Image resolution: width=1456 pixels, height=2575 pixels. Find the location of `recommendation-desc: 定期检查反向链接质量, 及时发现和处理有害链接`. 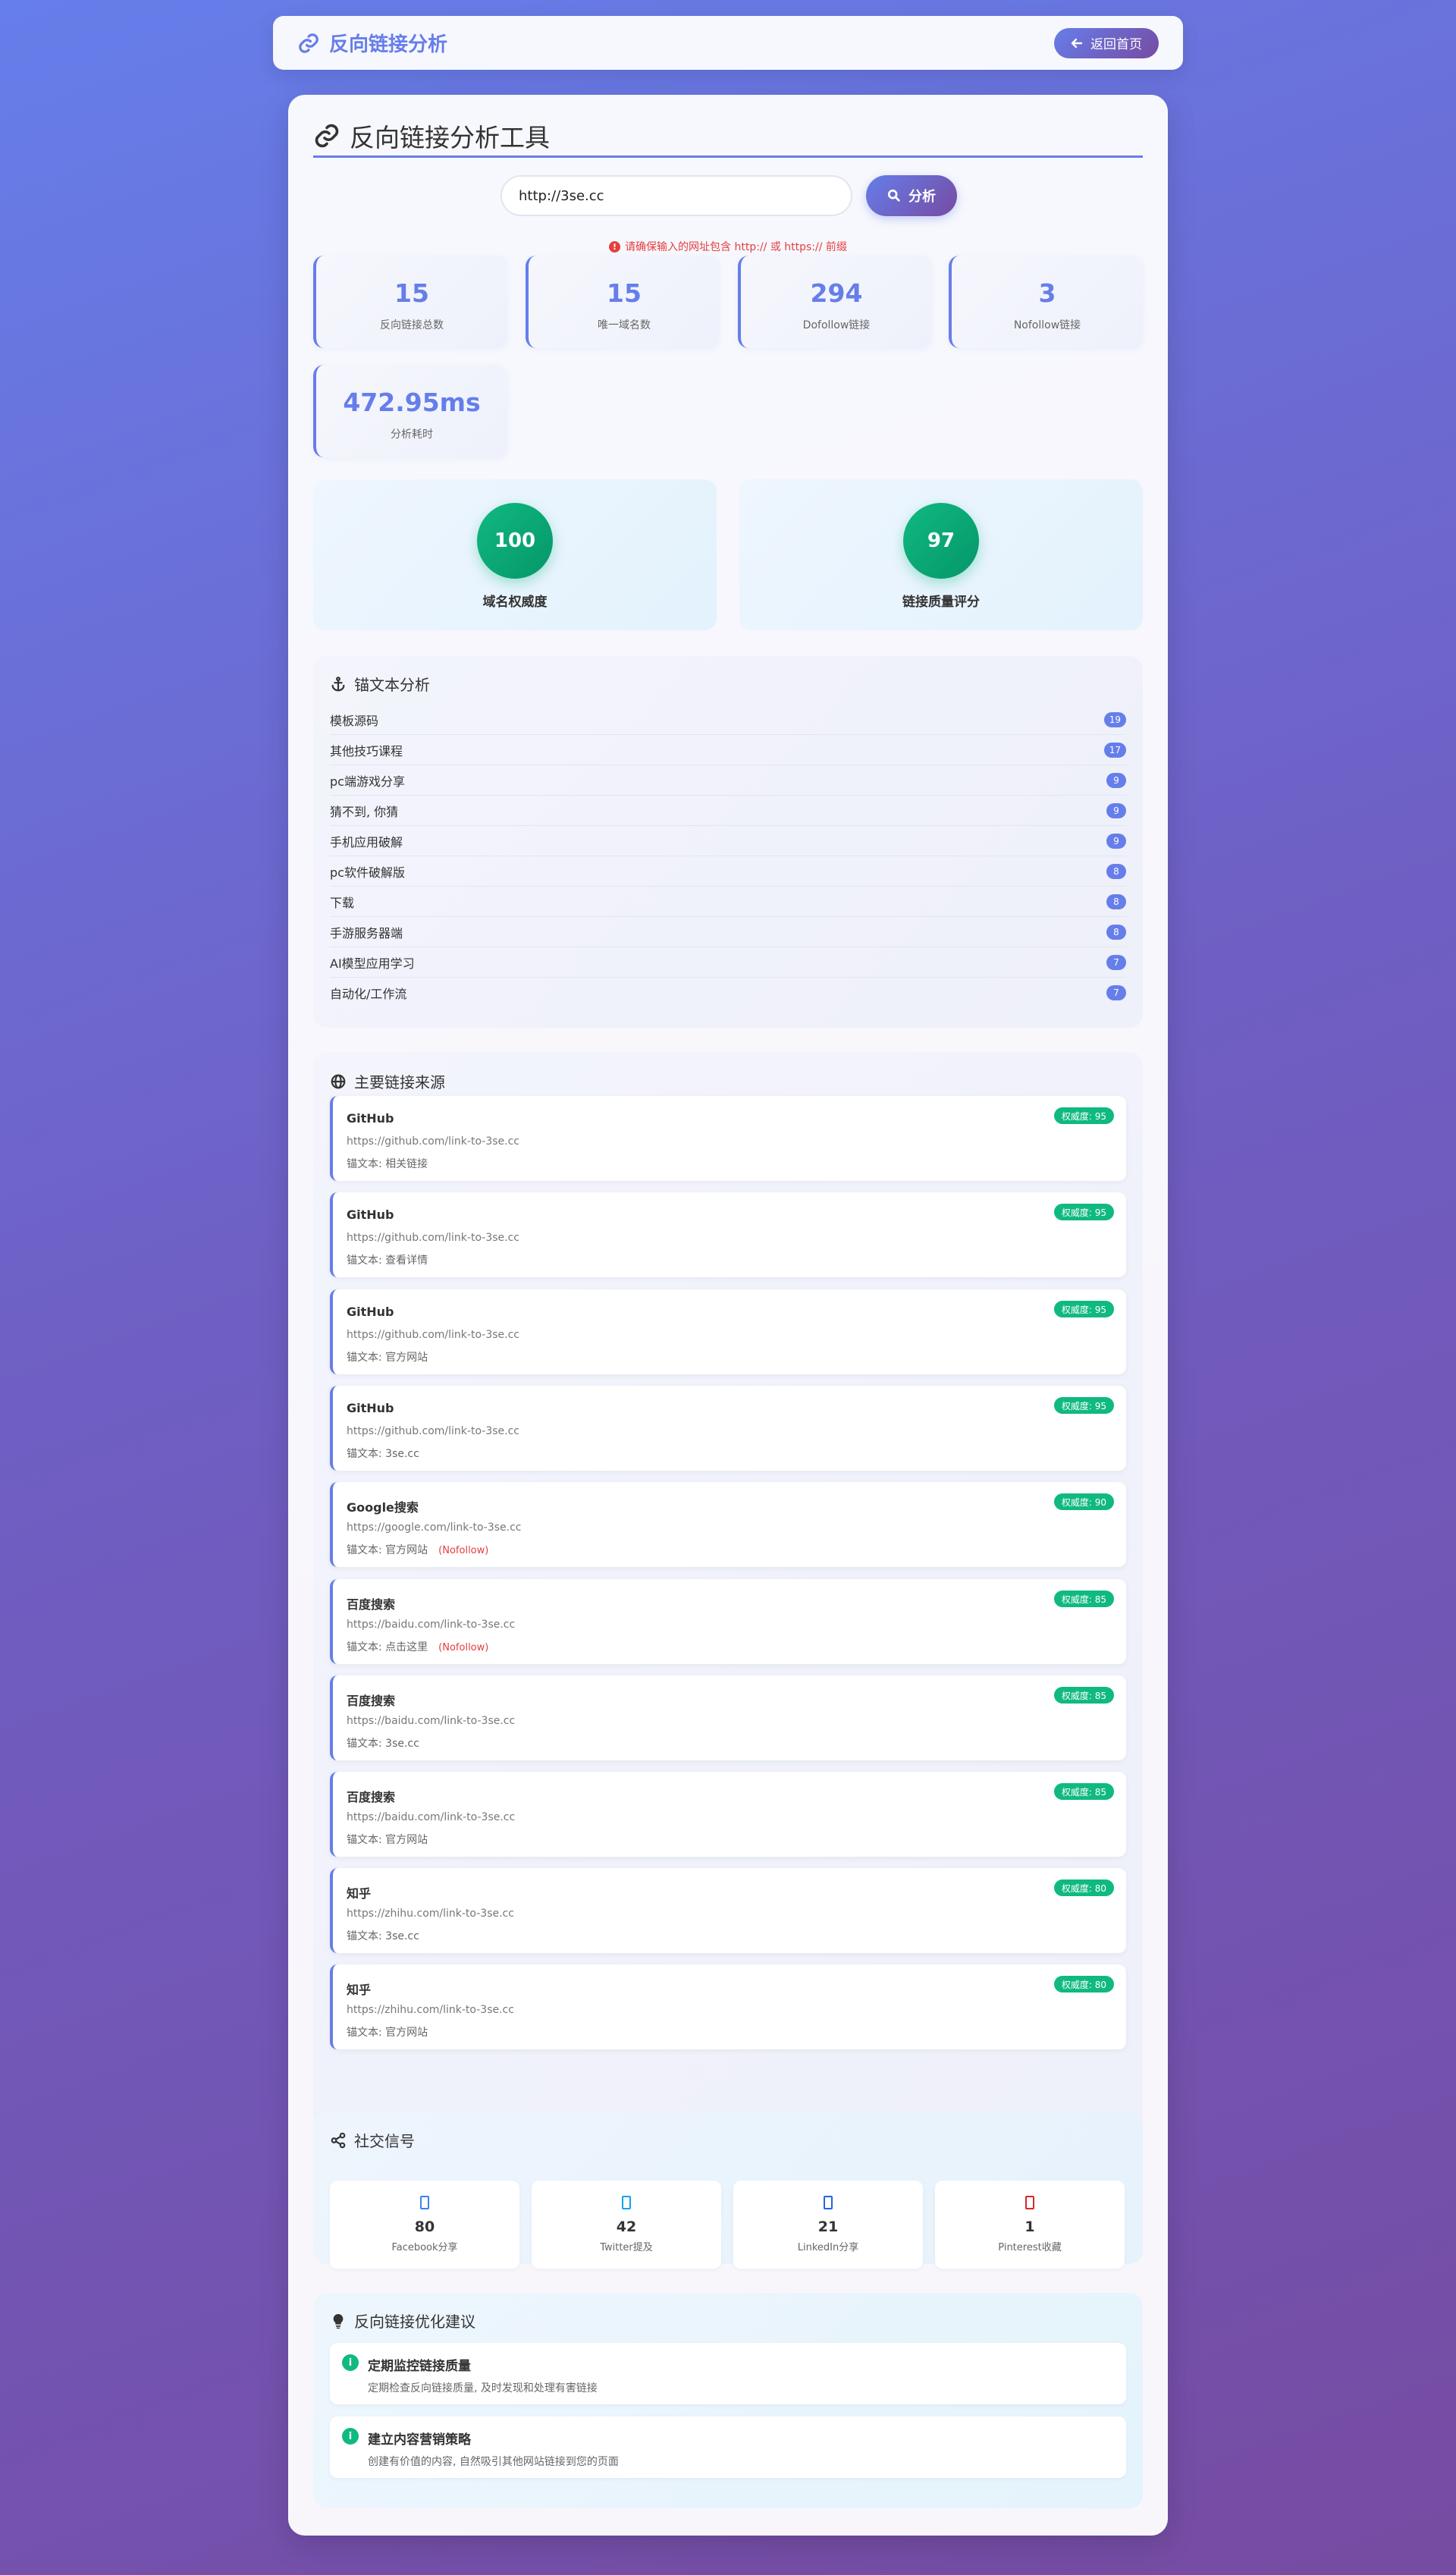

recommendation-desc: 定期检查反向链接质量, 及时发现和处理有害链接 is located at coordinates (483, 2388).